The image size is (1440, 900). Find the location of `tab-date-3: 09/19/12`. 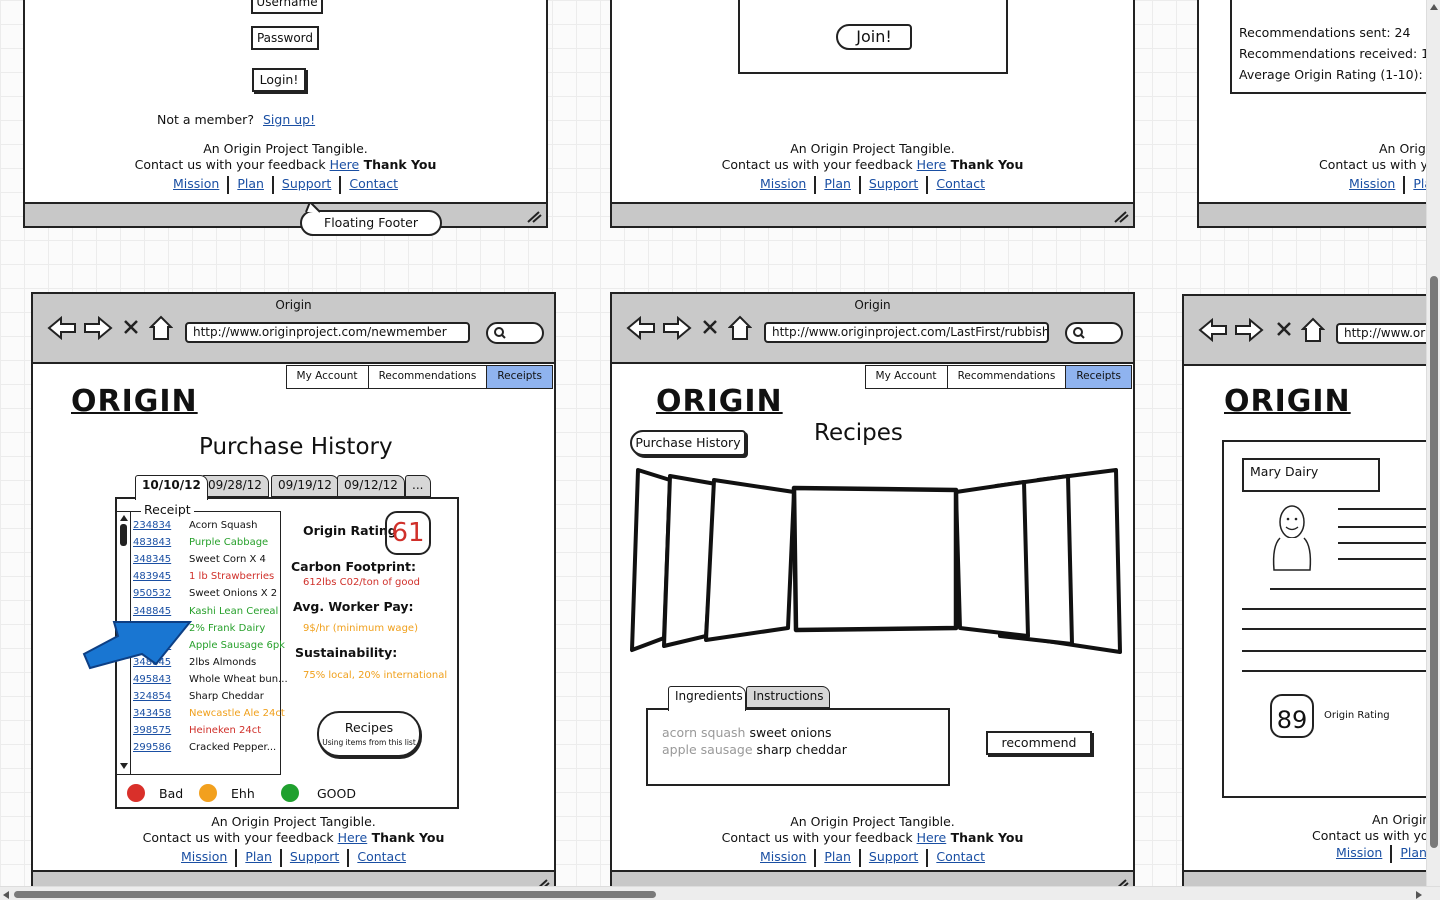

tab-date-3: 09/19/12 is located at coordinates (305, 486).